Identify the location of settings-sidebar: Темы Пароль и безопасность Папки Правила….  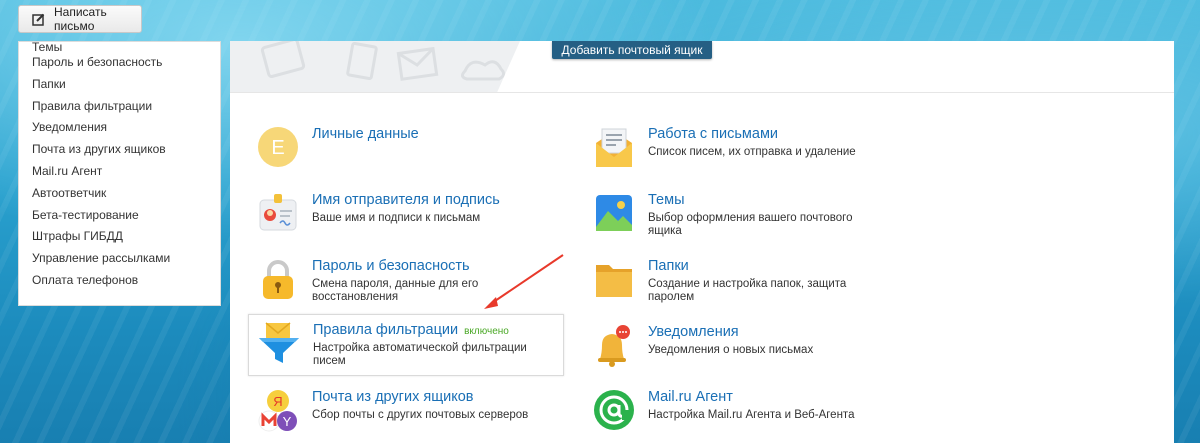
(119, 173).